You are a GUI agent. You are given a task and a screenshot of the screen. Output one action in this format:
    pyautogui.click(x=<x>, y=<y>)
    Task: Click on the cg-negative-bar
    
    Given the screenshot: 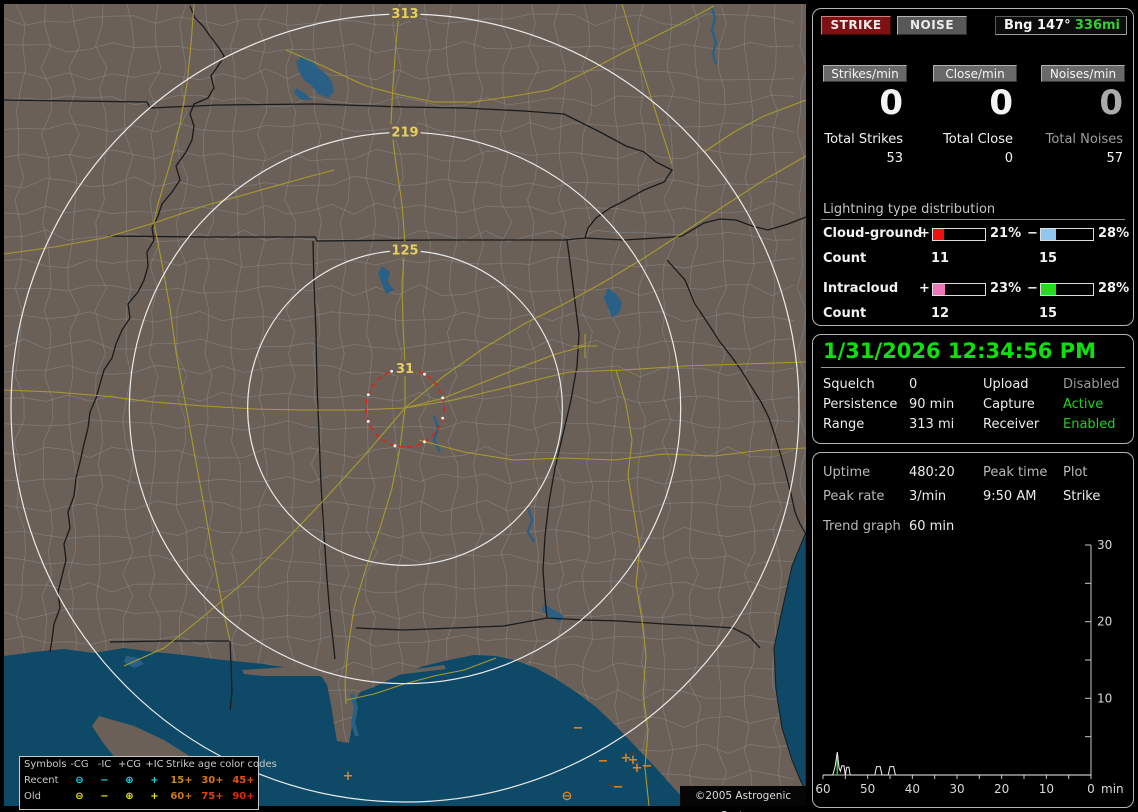 What is the action you would take?
    pyautogui.click(x=1067, y=234)
    